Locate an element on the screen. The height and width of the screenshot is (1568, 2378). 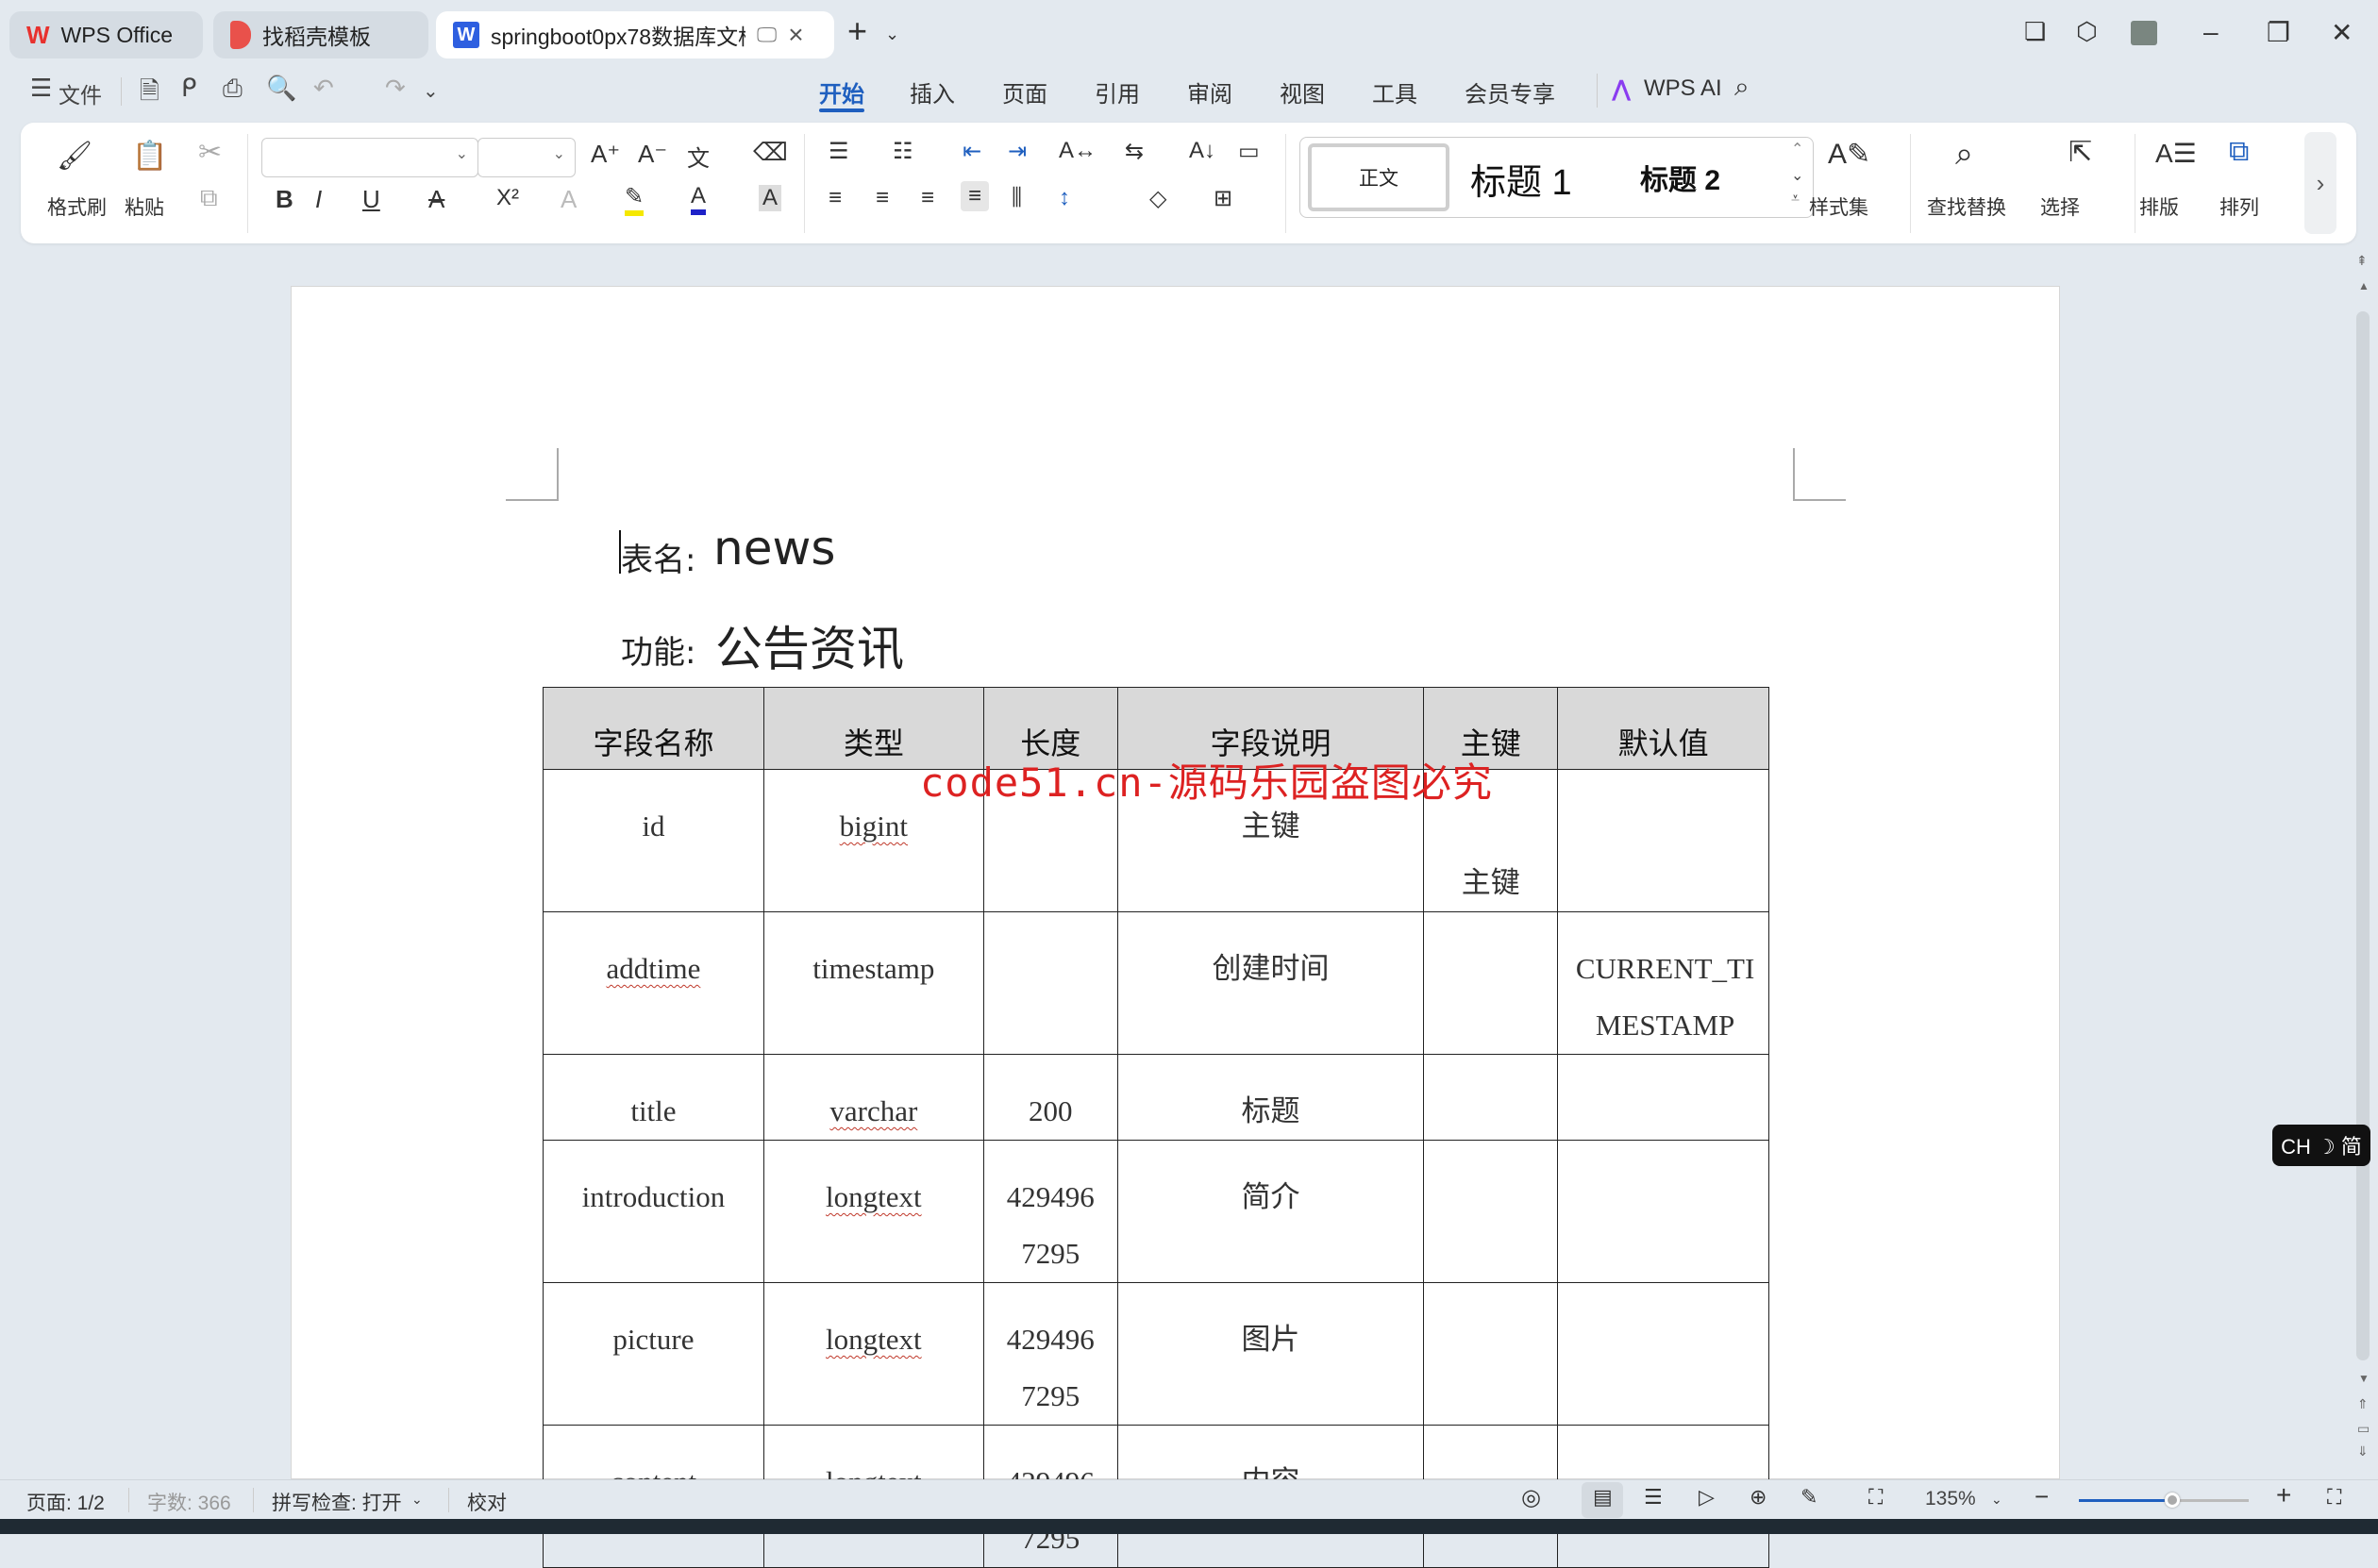
arrange-icon: ⧉ is located at coordinates (2239, 152).